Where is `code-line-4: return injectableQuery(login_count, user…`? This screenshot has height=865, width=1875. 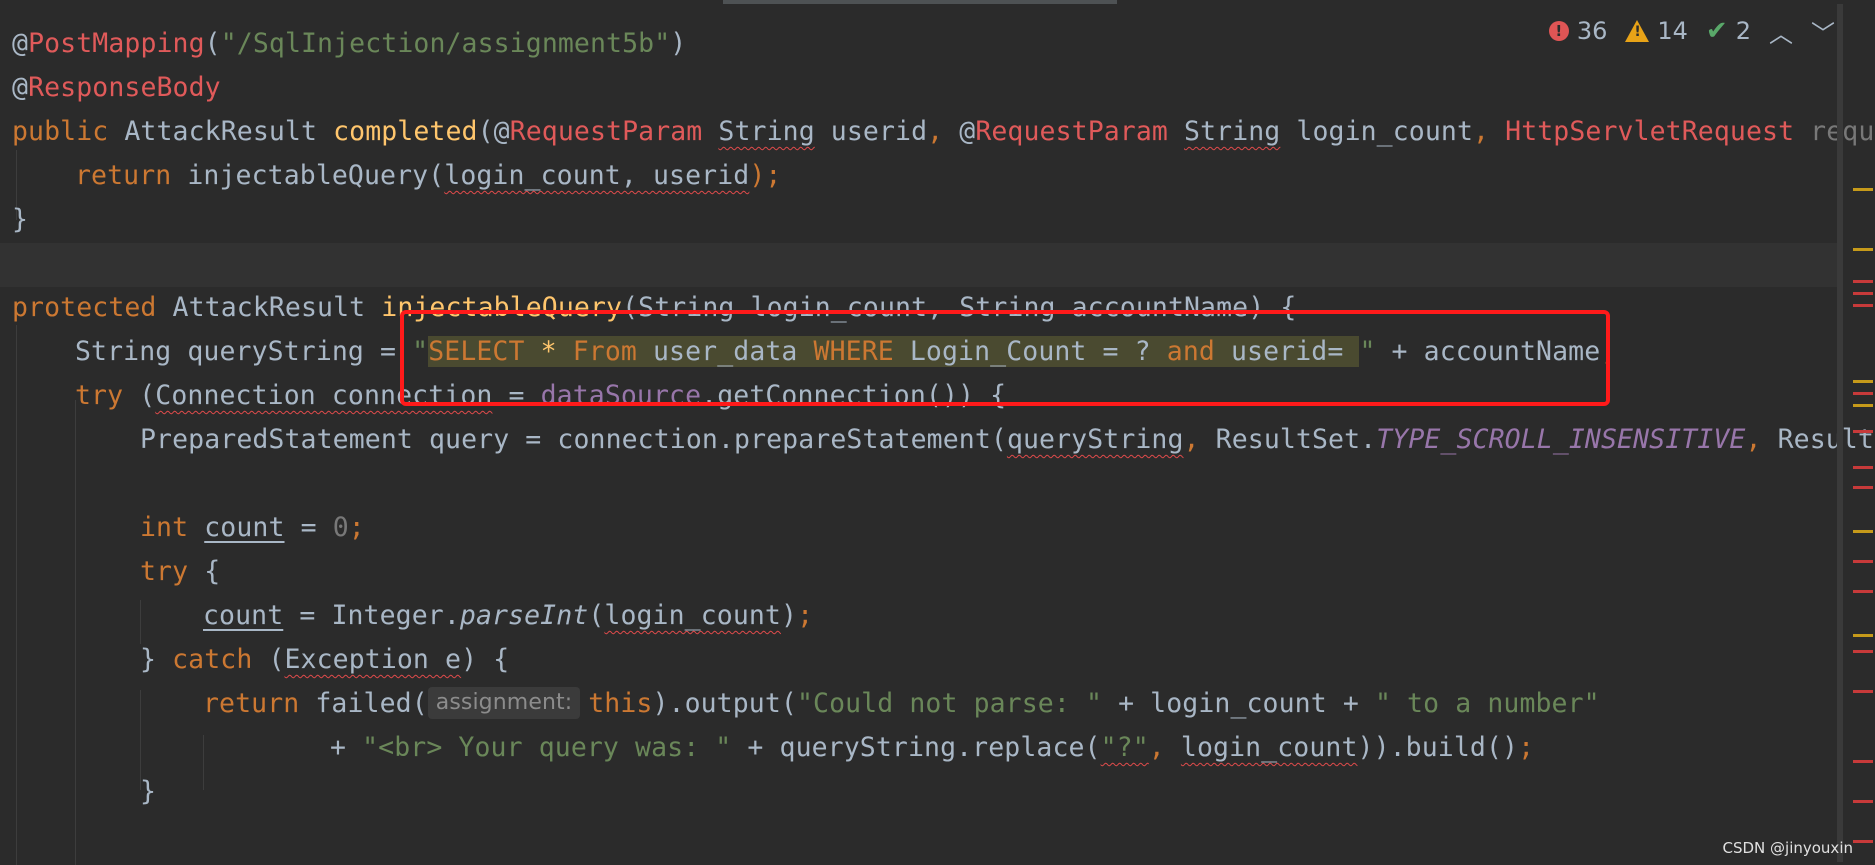
code-line-4: return injectableQuery(login_count, user… is located at coordinates (428, 176).